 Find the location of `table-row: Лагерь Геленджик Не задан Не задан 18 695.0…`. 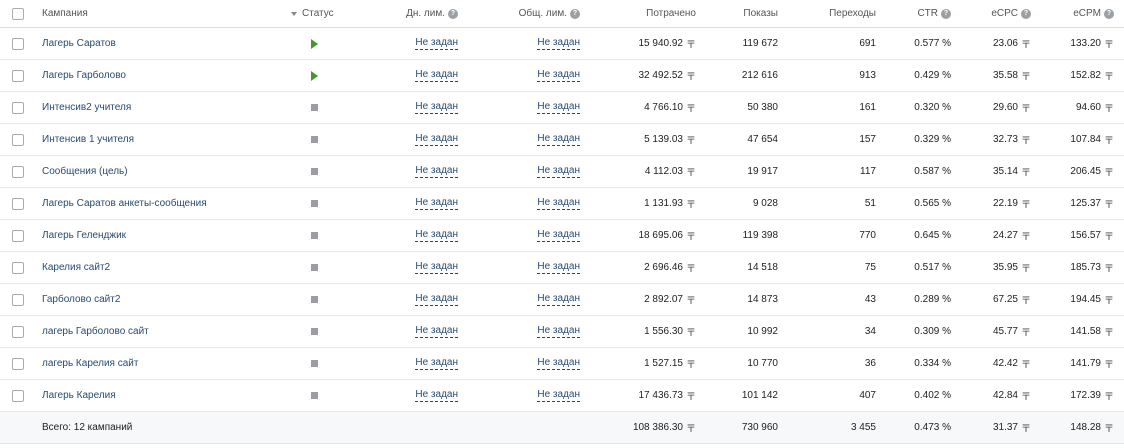

table-row: Лагерь Геленджик Не задан Не задан 18 695.0… is located at coordinates (562, 236).